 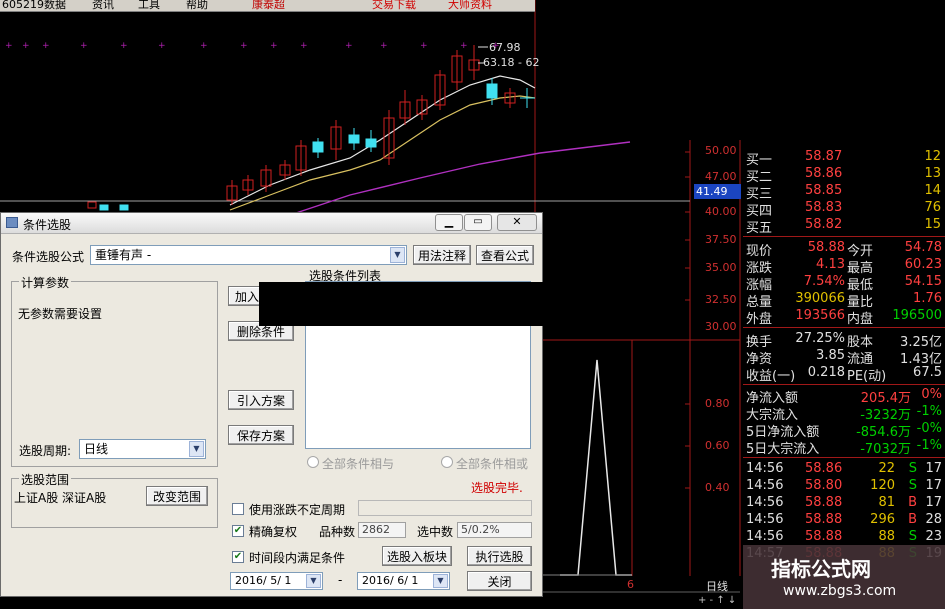 I want to click on scope-text: 上证A股 深证A股, so click(x=60, y=498).